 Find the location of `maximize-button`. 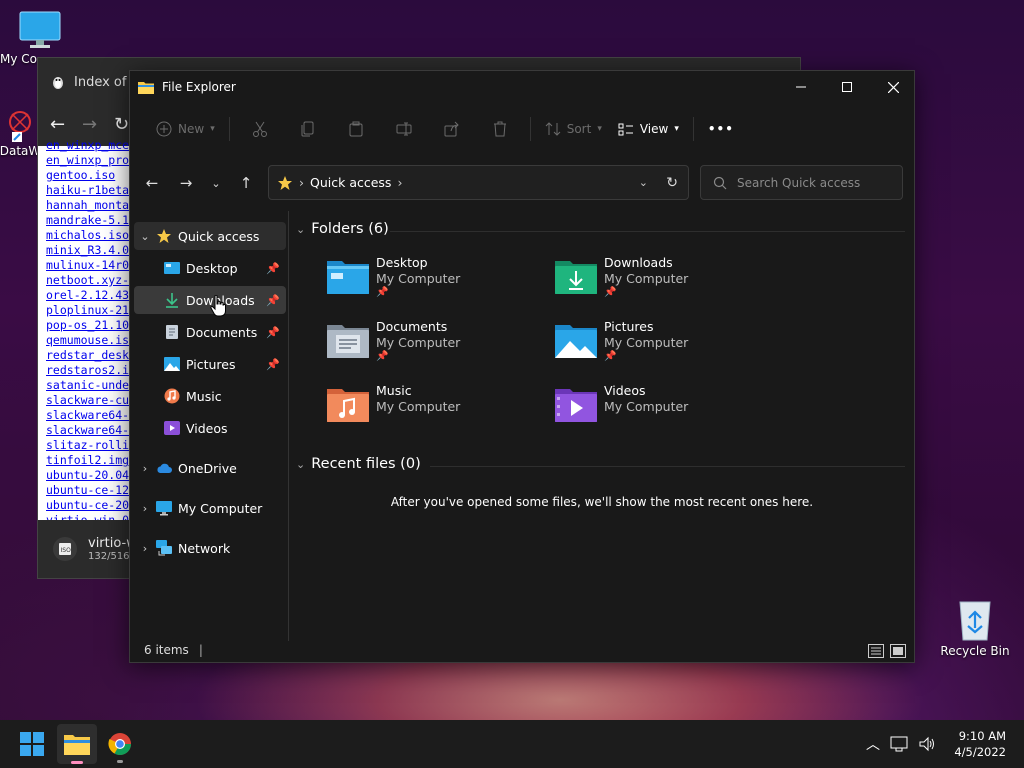

maximize-button is located at coordinates (847, 87).